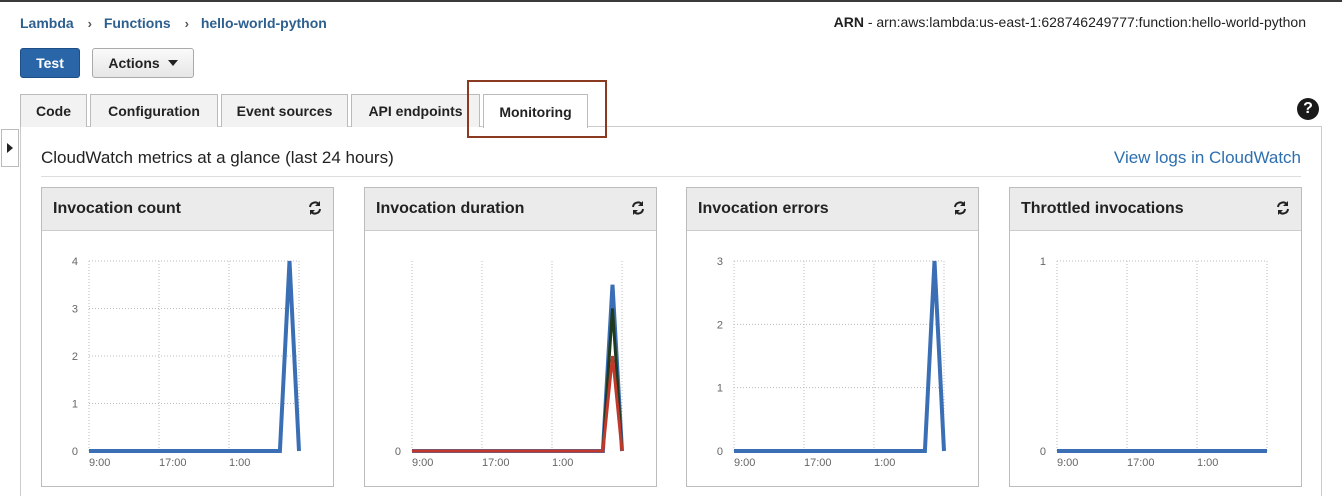 Image resolution: width=1342 pixels, height=496 pixels. I want to click on throttled-invocations-chart: 0 1 9:00 17:00 1:00, so click(1154, 362).